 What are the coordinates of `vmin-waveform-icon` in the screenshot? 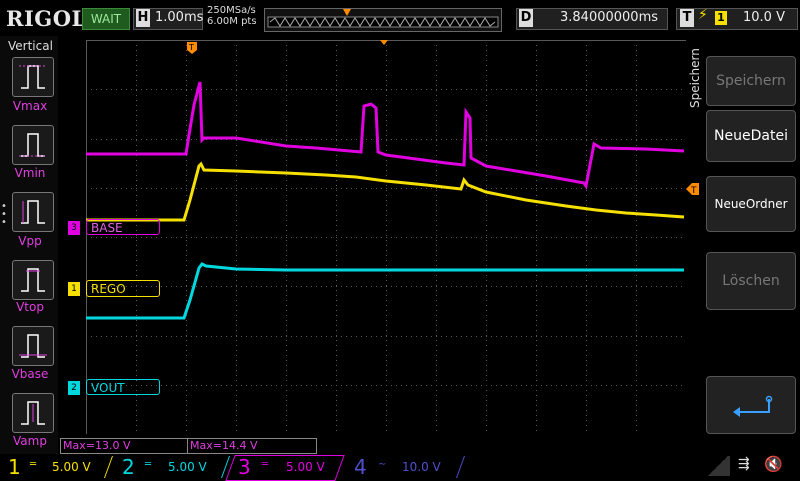 It's located at (33, 145).